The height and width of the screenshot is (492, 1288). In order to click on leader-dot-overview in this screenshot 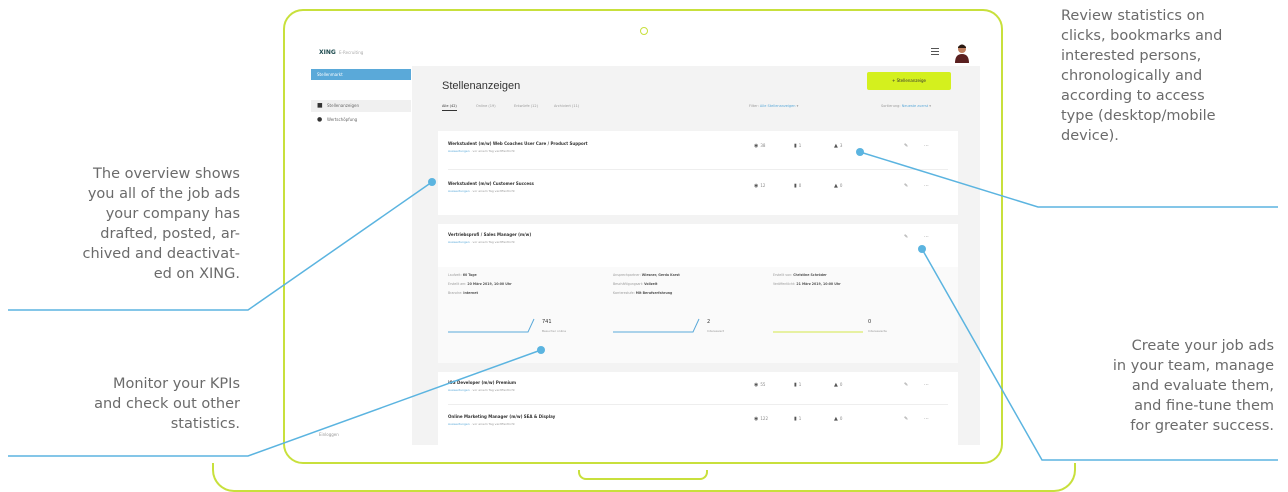, I will do `click(432, 182)`.